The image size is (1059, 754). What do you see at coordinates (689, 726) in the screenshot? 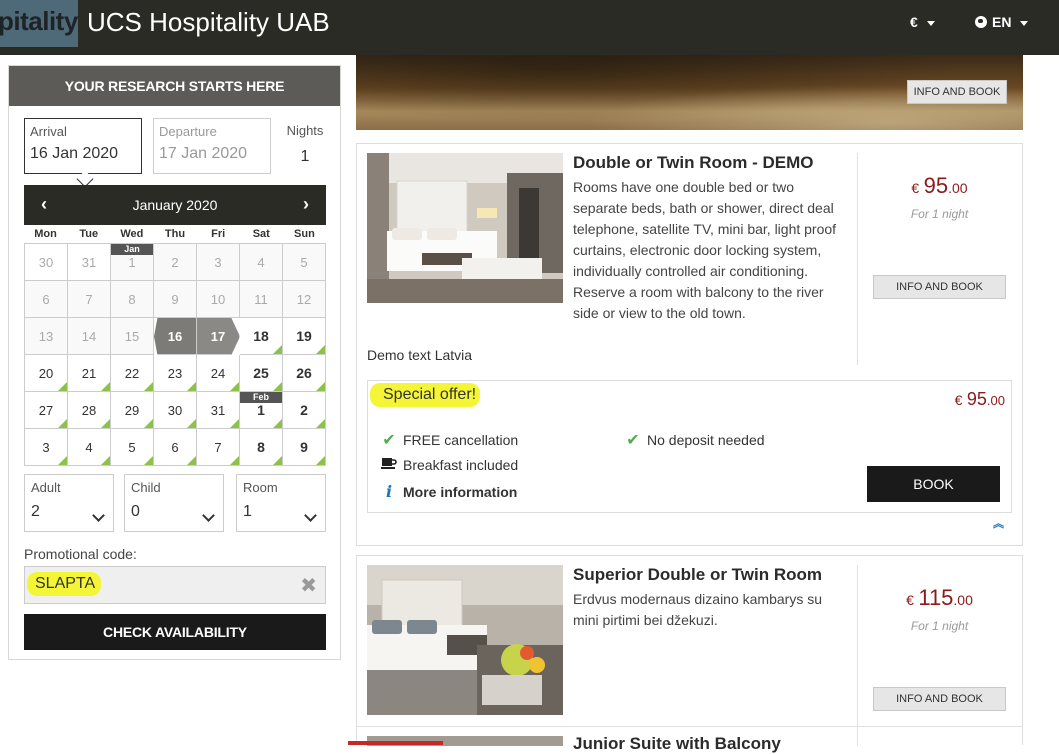
I see `divider` at bounding box center [689, 726].